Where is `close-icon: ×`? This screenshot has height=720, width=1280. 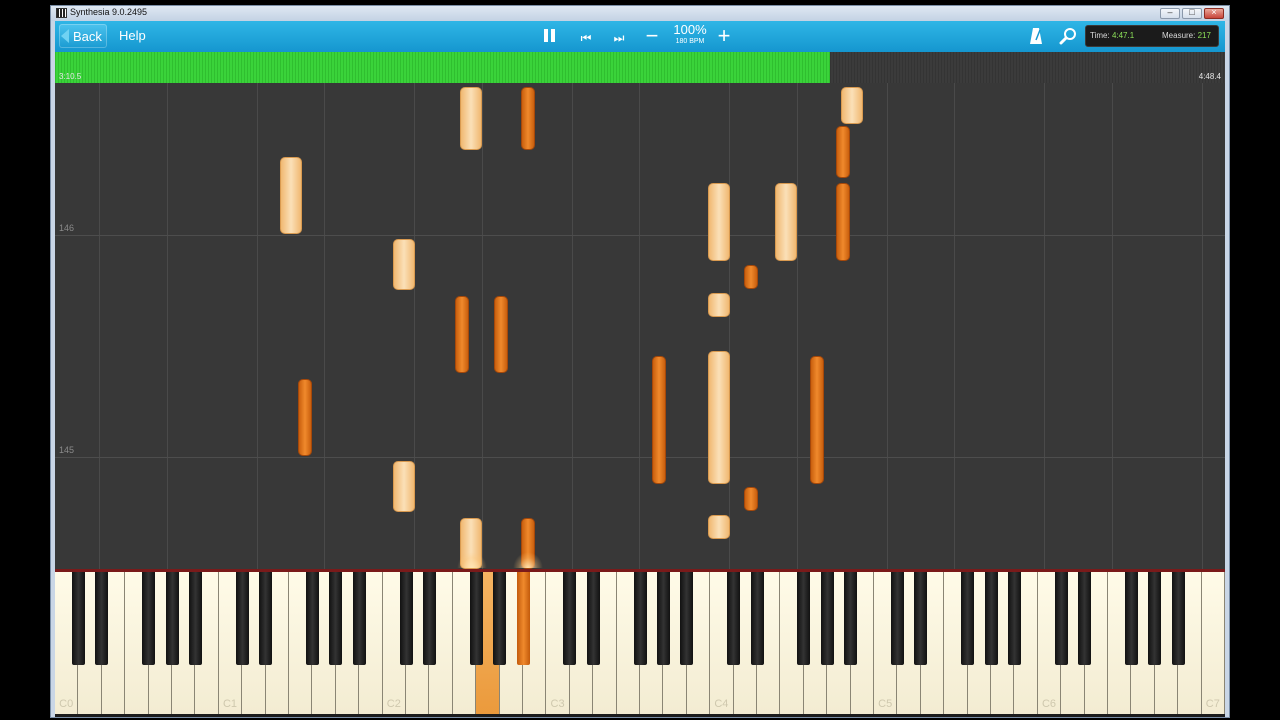 close-icon: × is located at coordinates (1214, 12).